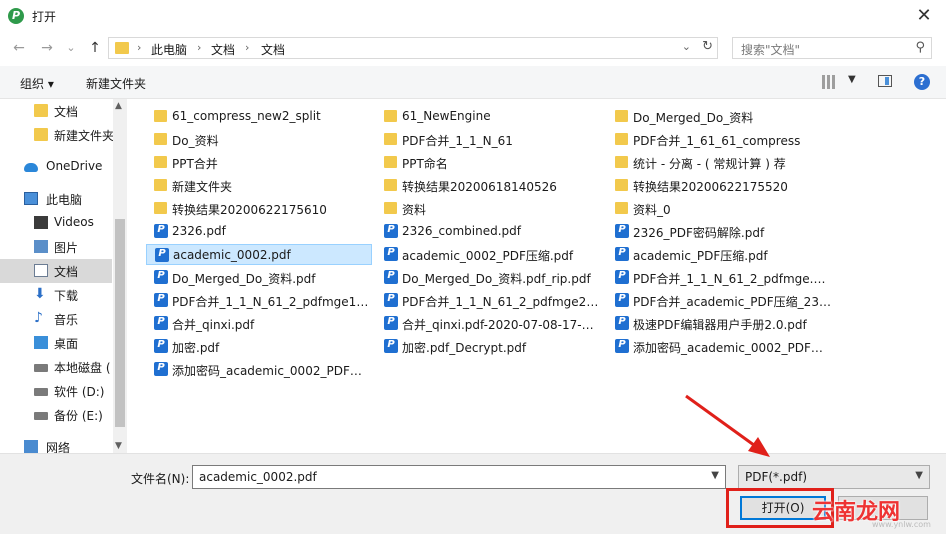 This screenshot has width=946, height=534. What do you see at coordinates (74, 166) in the screenshot?
I see `sidebar-item-label: OneDrive` at bounding box center [74, 166].